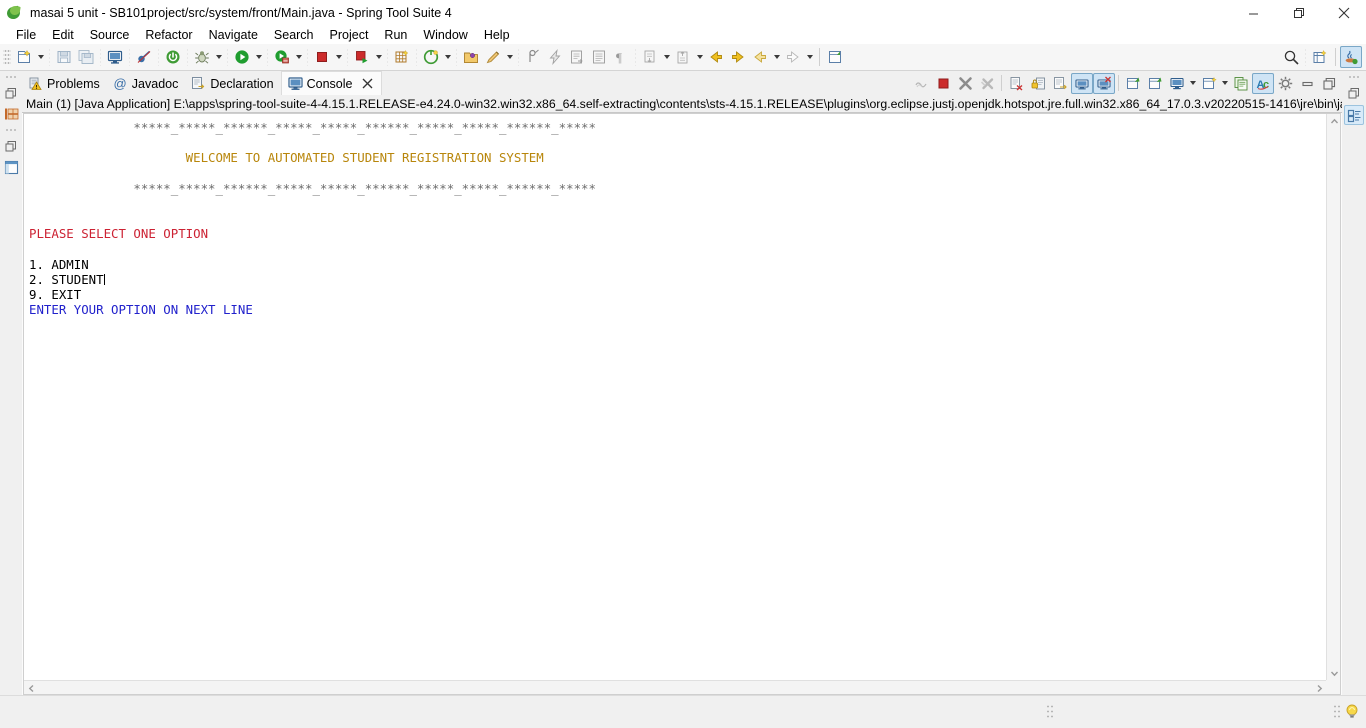 The width and height of the screenshot is (1366, 728). I want to click on forward-to-next-edit-icon, so click(738, 57).